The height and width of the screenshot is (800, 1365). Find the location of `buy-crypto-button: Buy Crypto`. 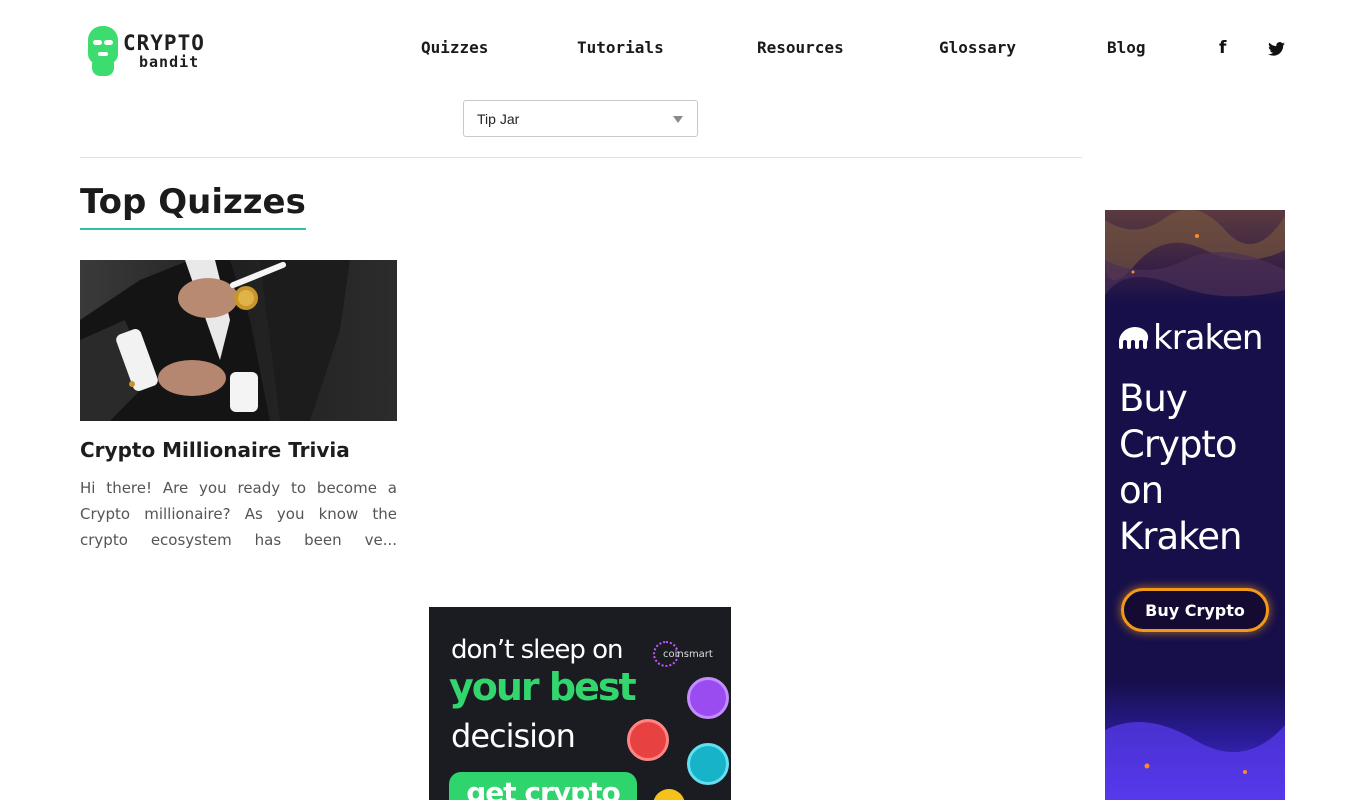

buy-crypto-button: Buy Crypto is located at coordinates (1195, 610).